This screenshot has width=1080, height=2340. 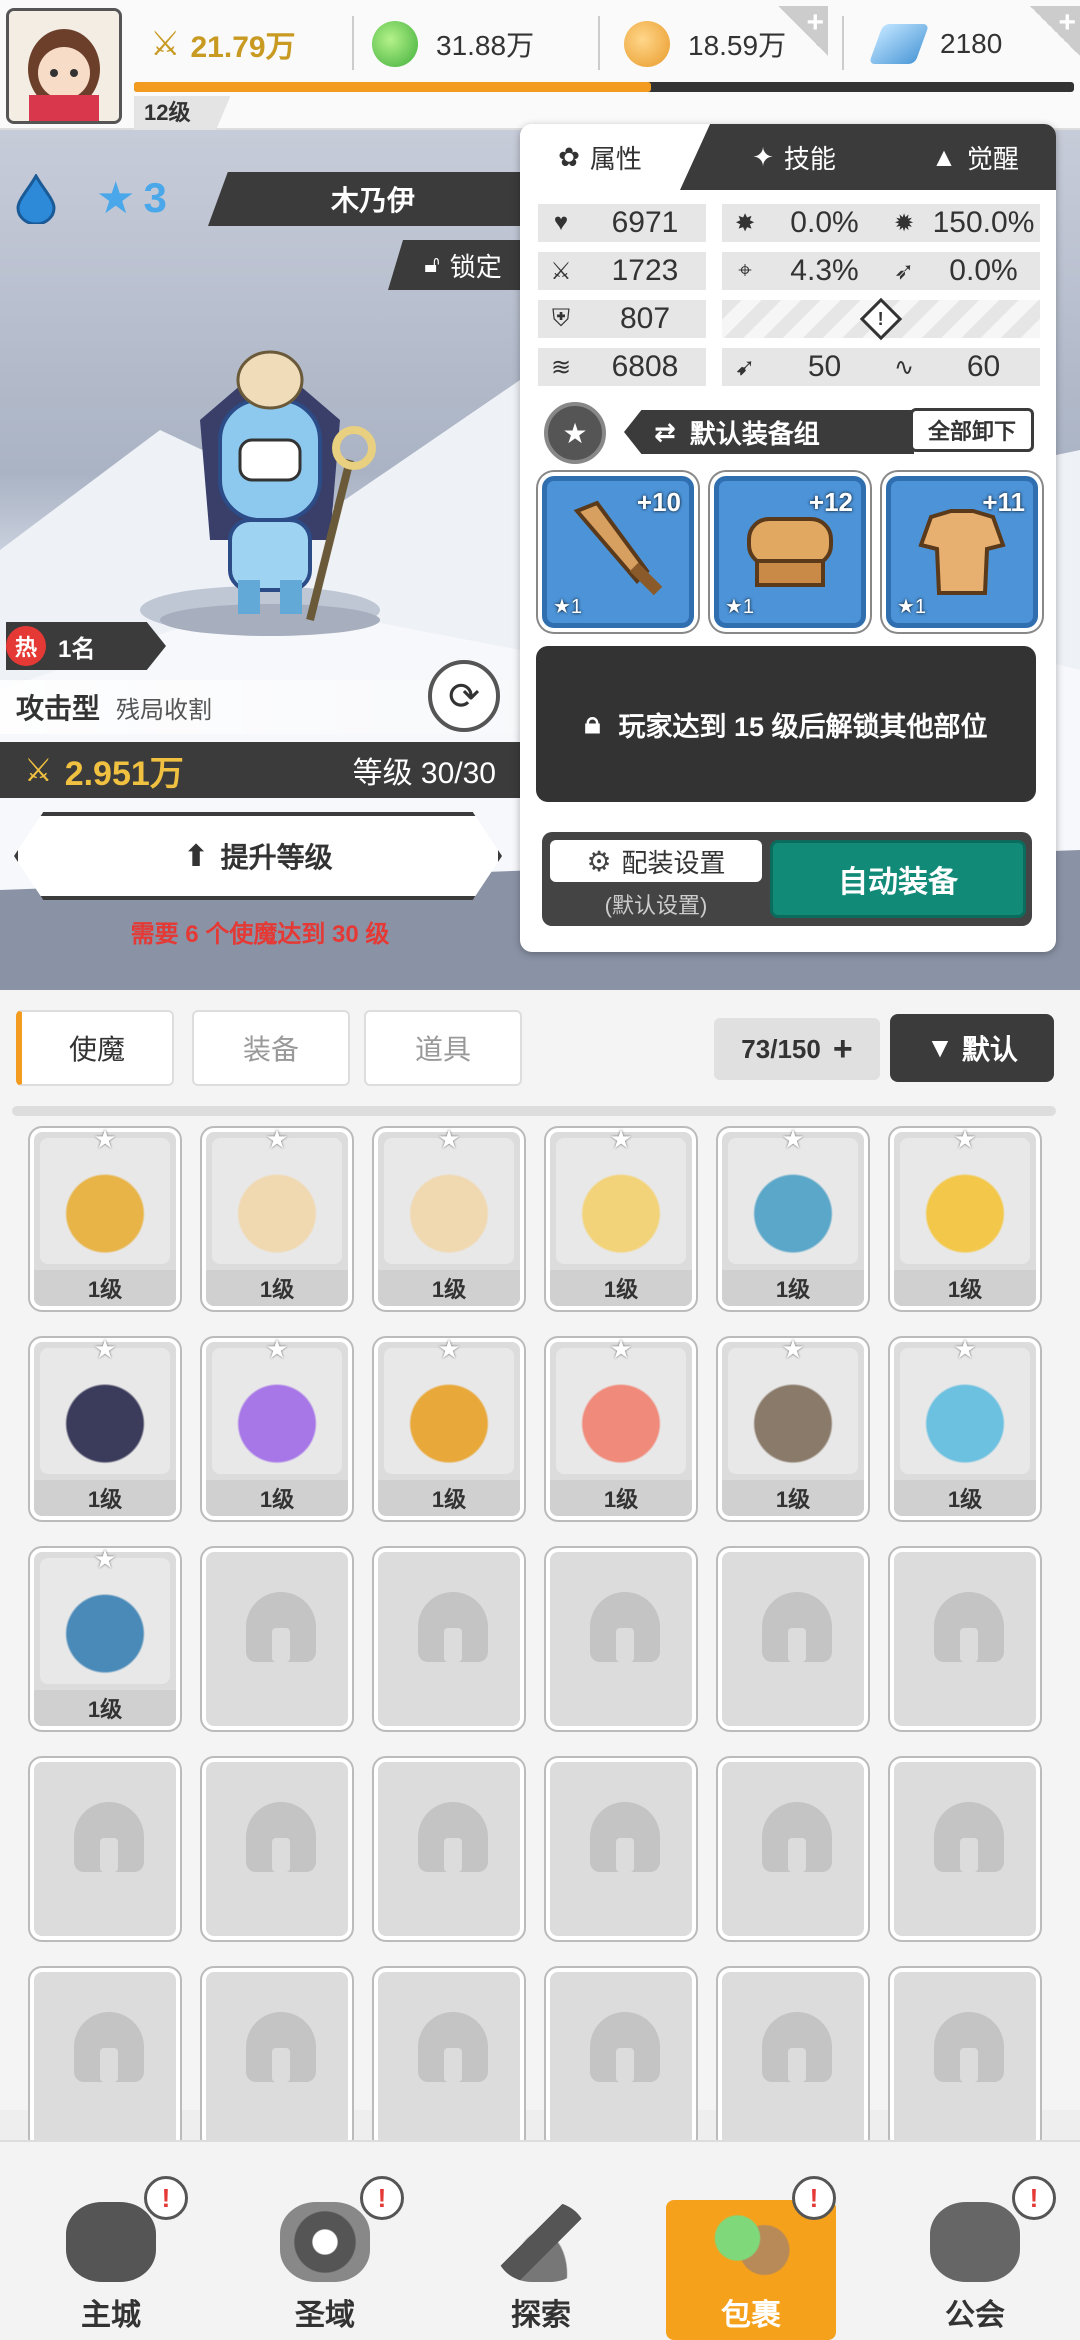 I want to click on tab-label: 属性, so click(x=615, y=158).